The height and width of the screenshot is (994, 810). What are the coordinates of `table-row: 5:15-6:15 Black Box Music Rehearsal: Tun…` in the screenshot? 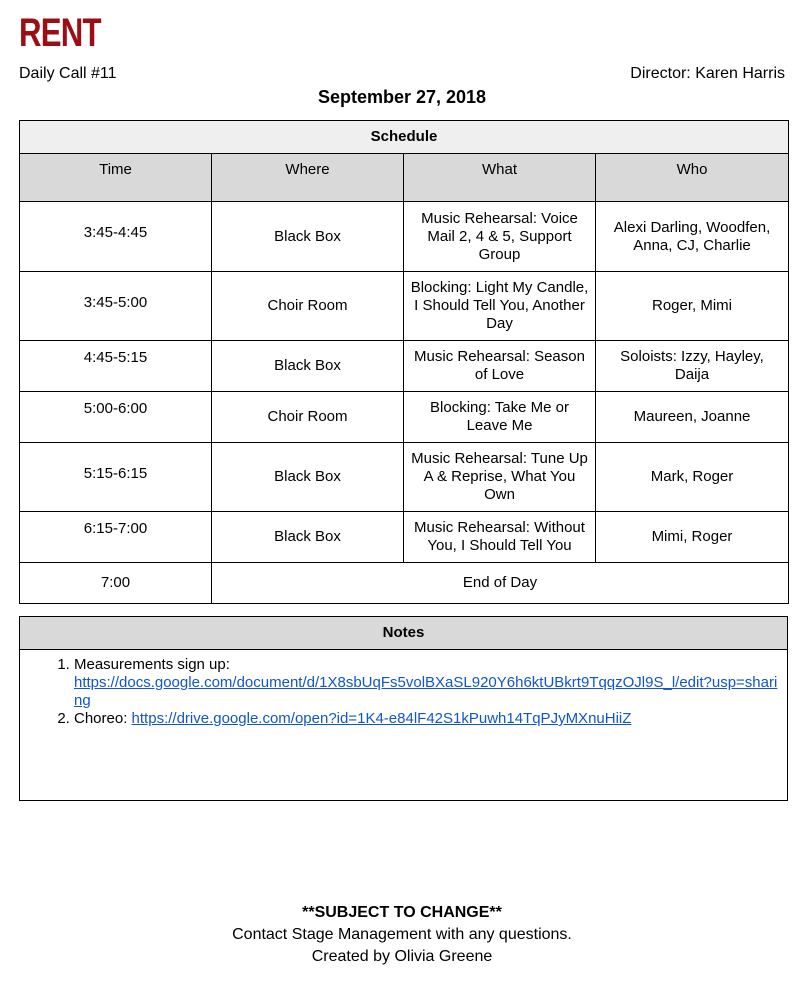 It's located at (404, 477).